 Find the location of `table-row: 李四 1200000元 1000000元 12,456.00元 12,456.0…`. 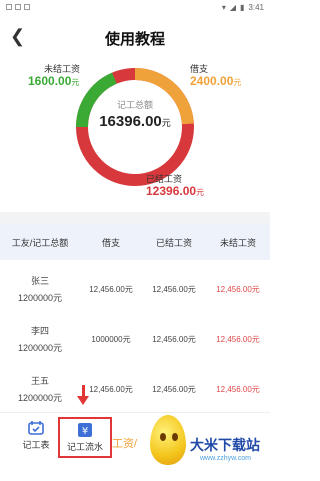

table-row: 李四 1200000元 1000000元 12,456.00元 12,456.0… is located at coordinates (135, 339).